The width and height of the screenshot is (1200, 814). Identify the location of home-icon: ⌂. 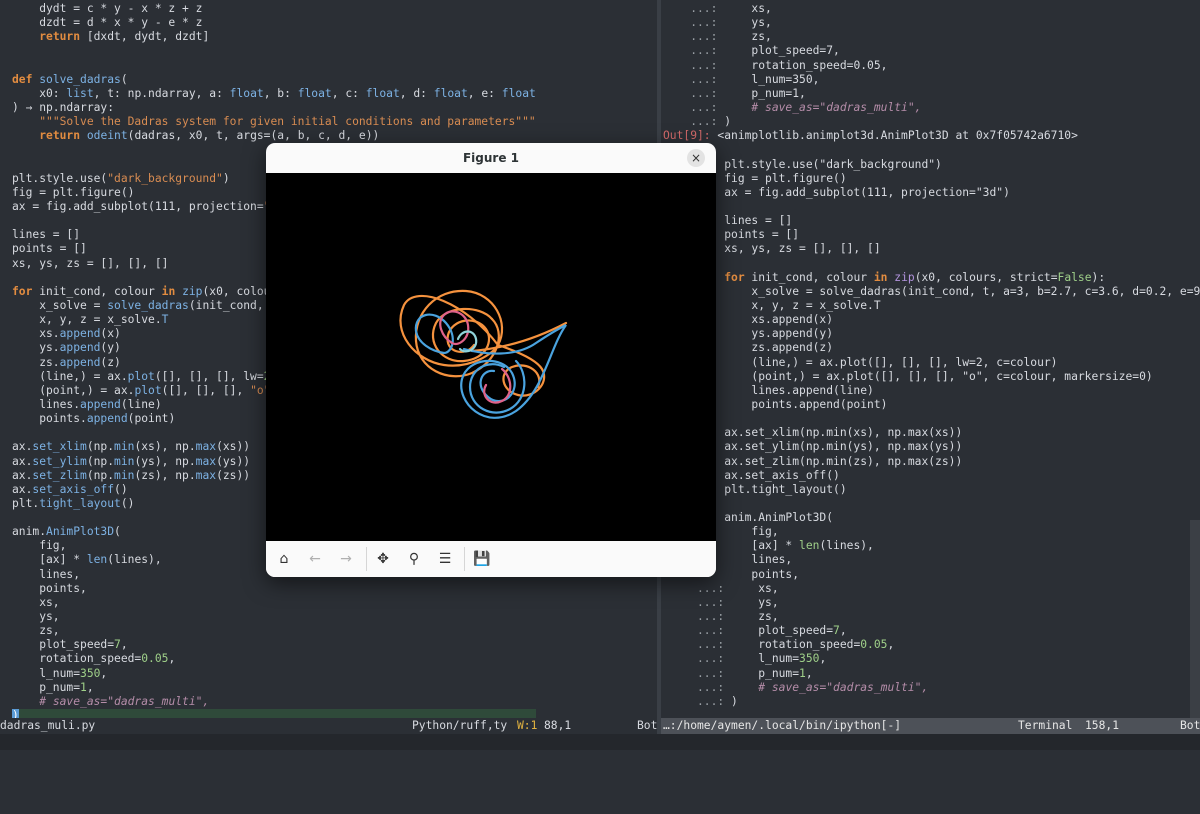
(284, 559).